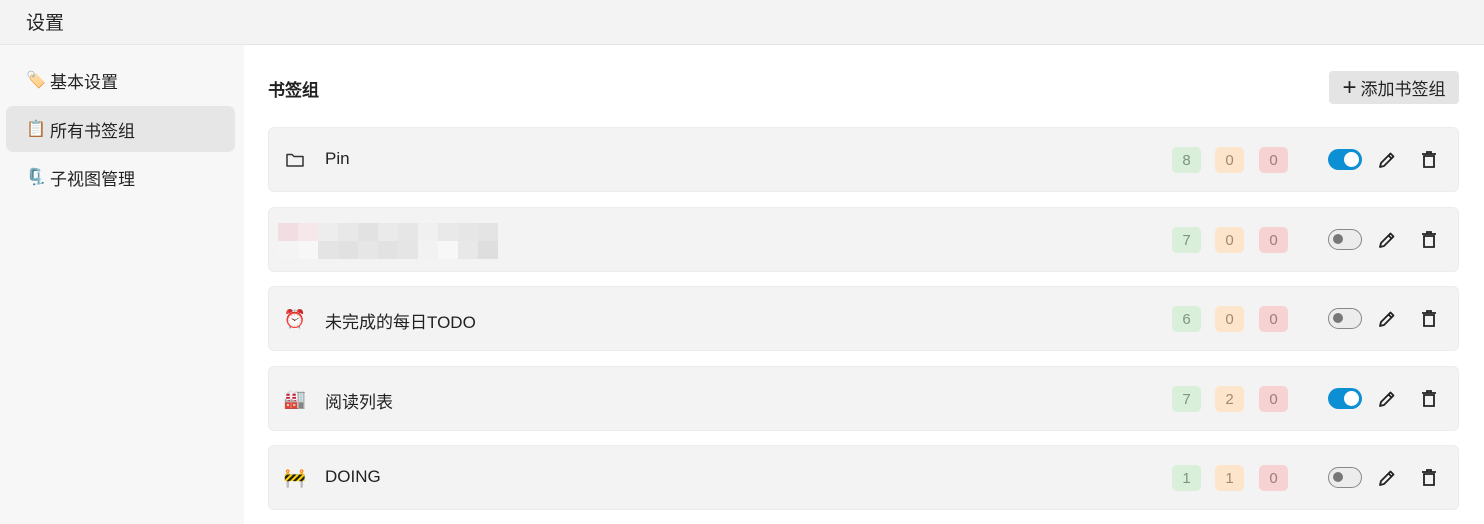 This screenshot has width=1484, height=524. What do you see at coordinates (1229, 399) in the screenshot?
I see `count-badge-orange: 2` at bounding box center [1229, 399].